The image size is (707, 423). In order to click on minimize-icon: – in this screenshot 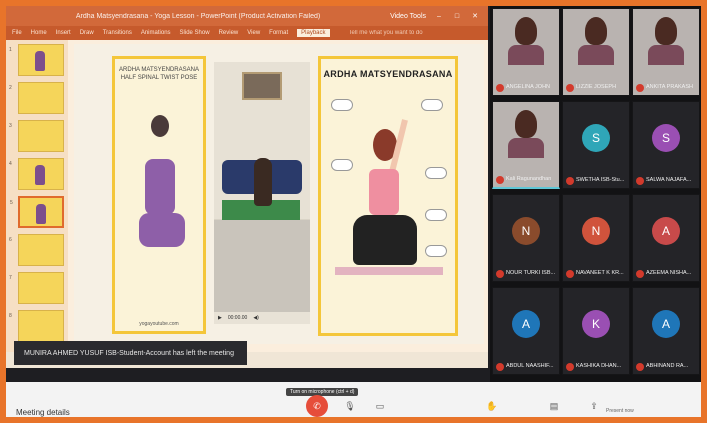, I will do `click(439, 16)`.